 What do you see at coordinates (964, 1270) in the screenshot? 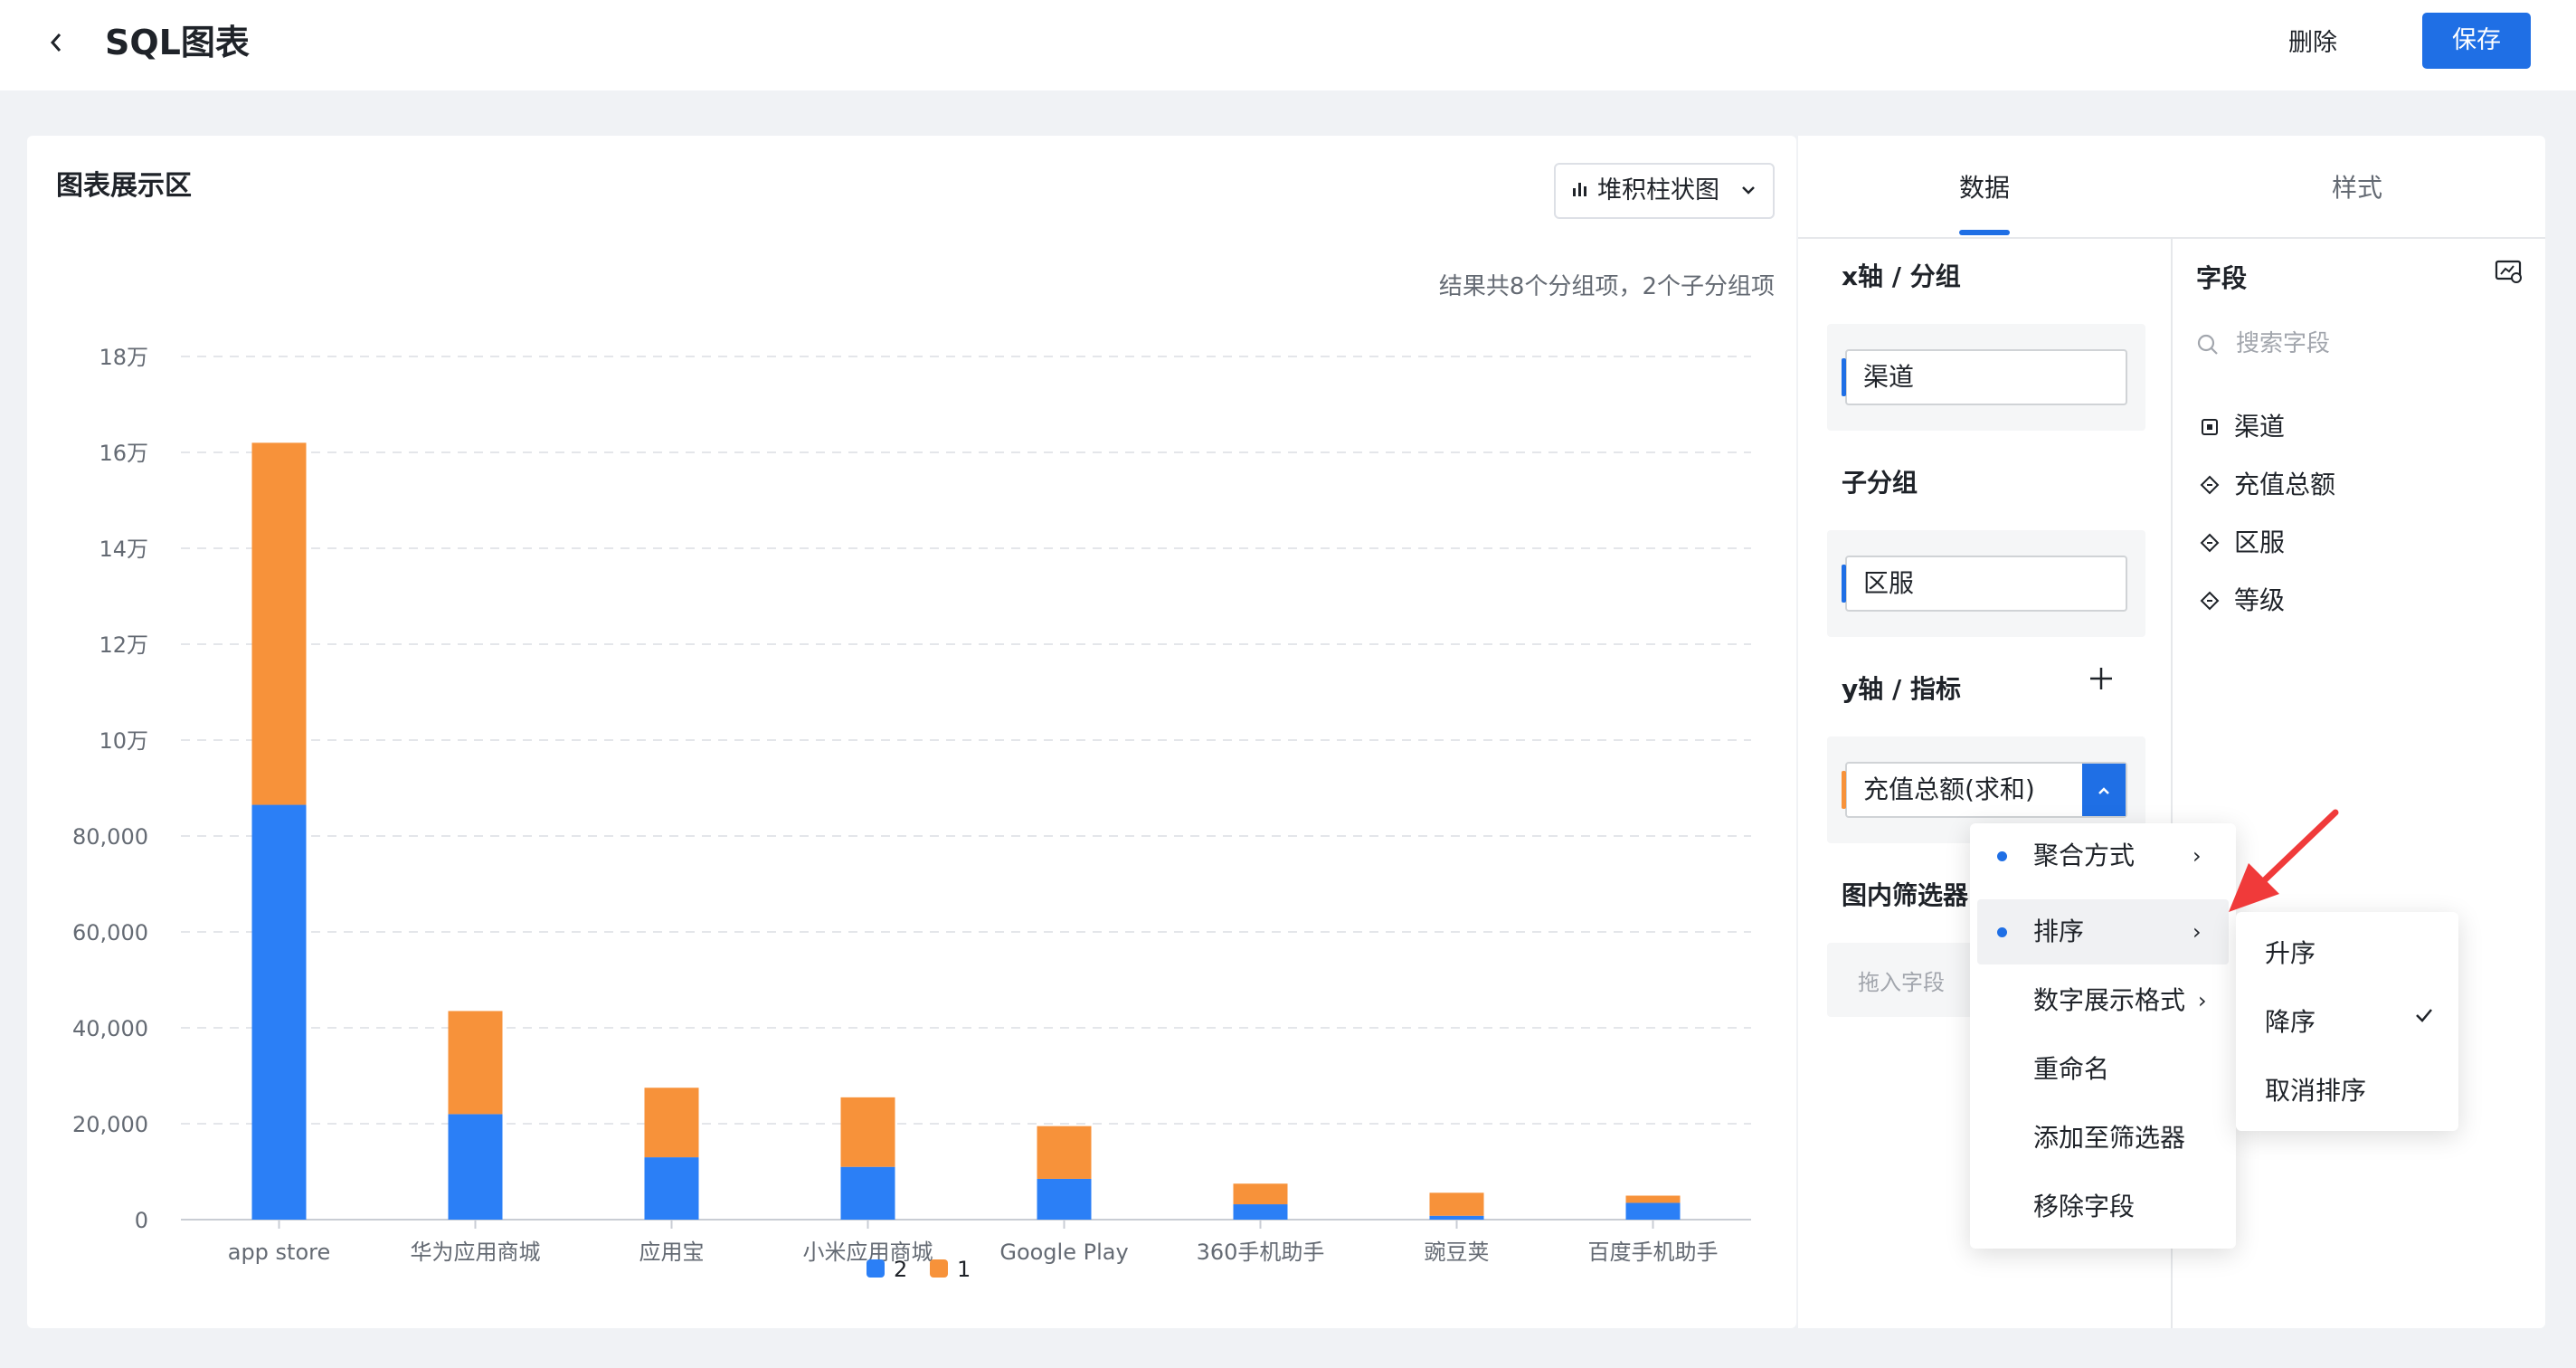
I see `legend-label: 1` at bounding box center [964, 1270].